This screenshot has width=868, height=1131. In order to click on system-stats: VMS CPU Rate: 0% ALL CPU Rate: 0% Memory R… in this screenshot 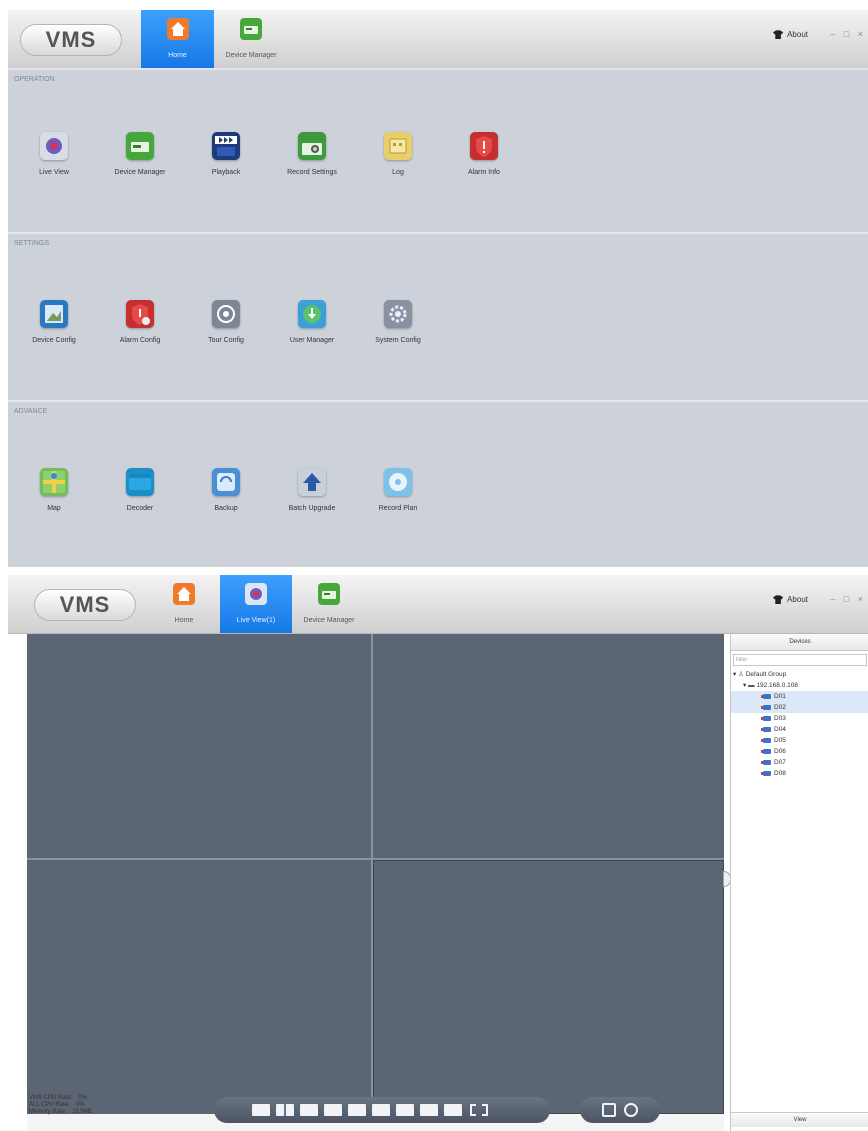, I will do `click(60, 1105)`.